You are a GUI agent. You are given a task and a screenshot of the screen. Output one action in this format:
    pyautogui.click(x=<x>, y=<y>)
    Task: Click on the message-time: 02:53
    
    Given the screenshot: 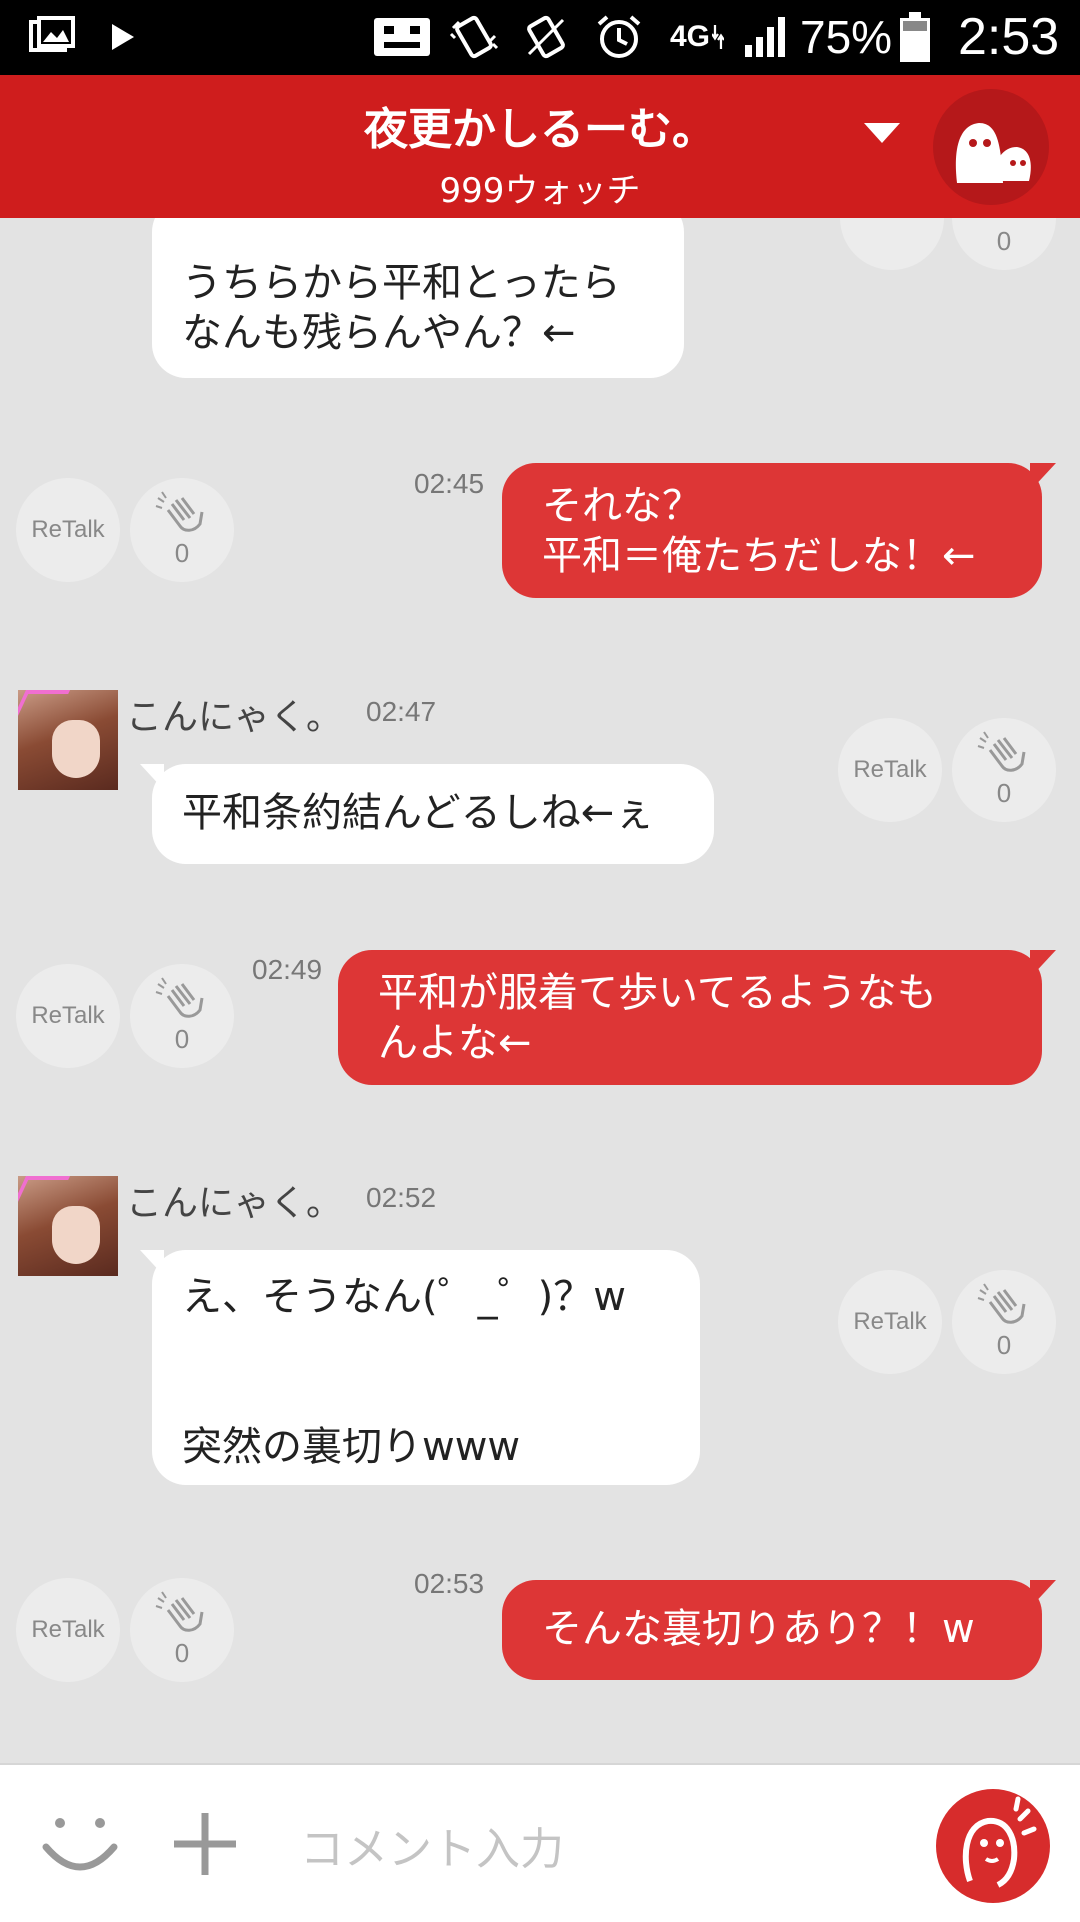 What is the action you would take?
    pyautogui.click(x=449, y=1583)
    